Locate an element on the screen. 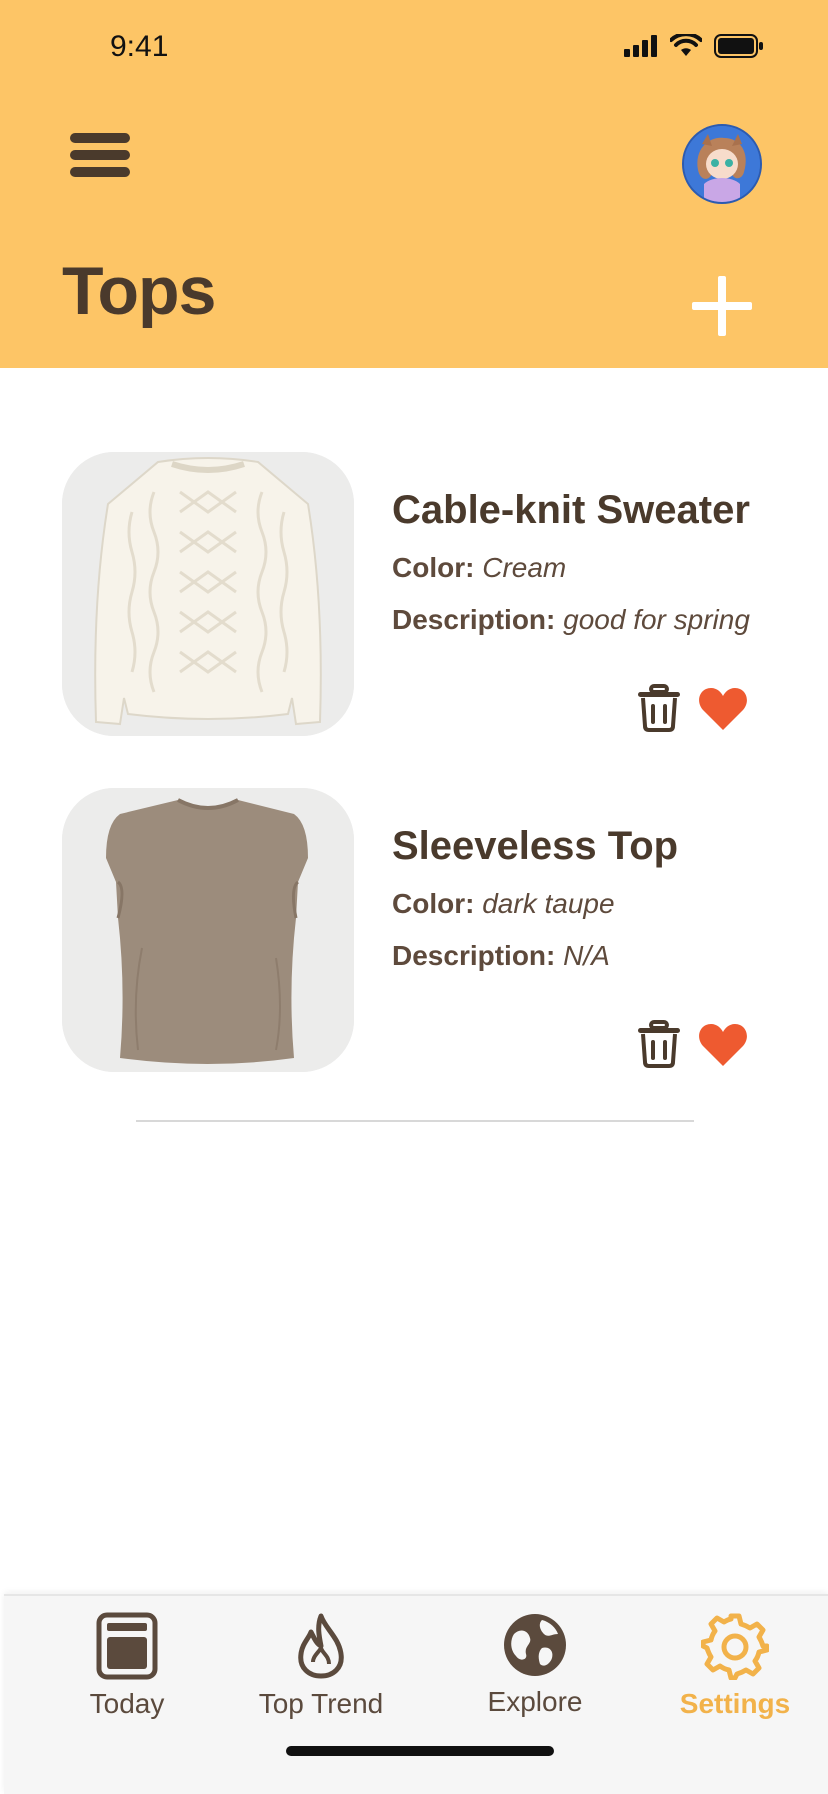 The height and width of the screenshot is (1794, 828). item-description: Description: N/A is located at coordinates (501, 956).